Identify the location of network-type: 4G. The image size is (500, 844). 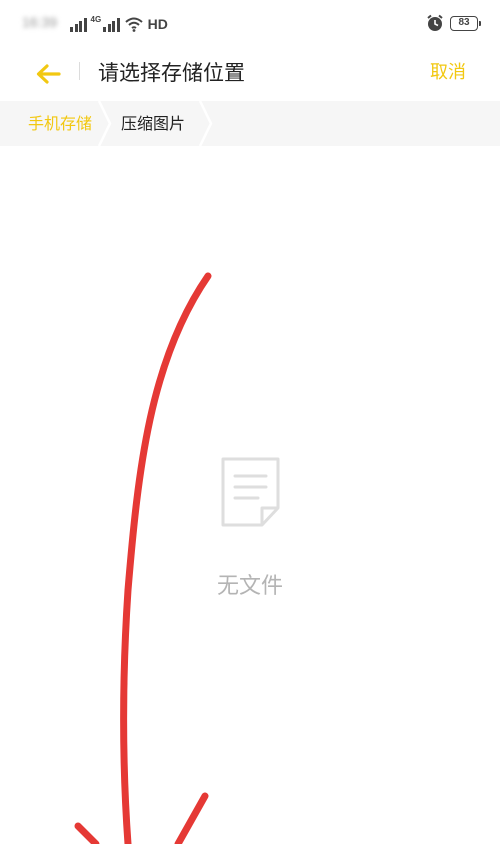
(96, 19).